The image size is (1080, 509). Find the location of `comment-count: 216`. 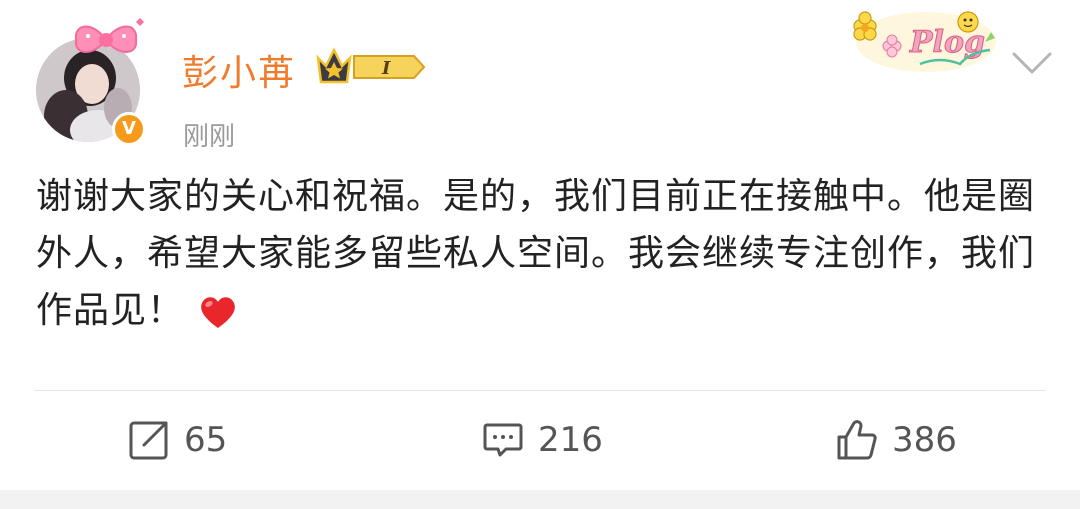

comment-count: 216 is located at coordinates (570, 440).